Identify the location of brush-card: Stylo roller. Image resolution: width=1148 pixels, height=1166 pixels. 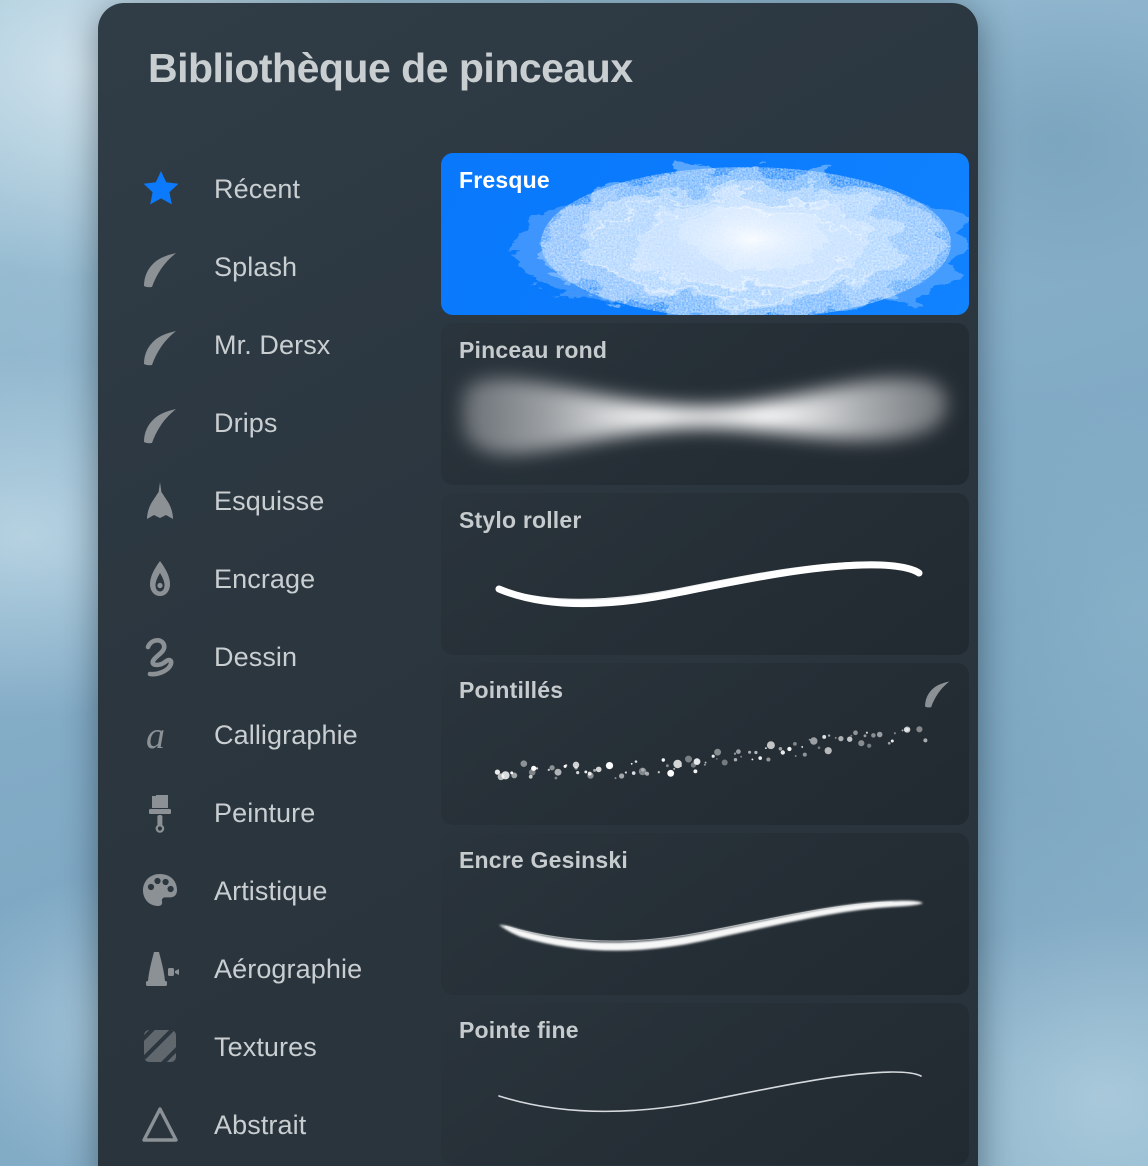
(705, 574).